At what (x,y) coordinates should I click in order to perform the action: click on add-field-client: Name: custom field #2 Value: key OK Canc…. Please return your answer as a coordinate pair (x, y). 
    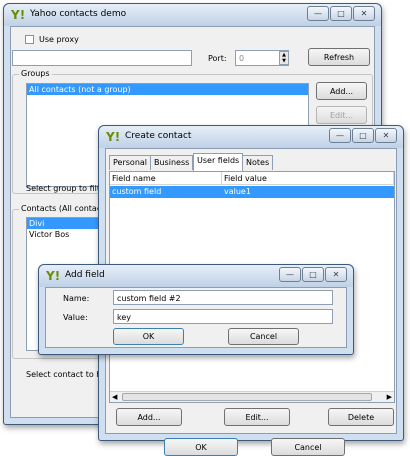
    Looking at the image, I should click on (196, 317).